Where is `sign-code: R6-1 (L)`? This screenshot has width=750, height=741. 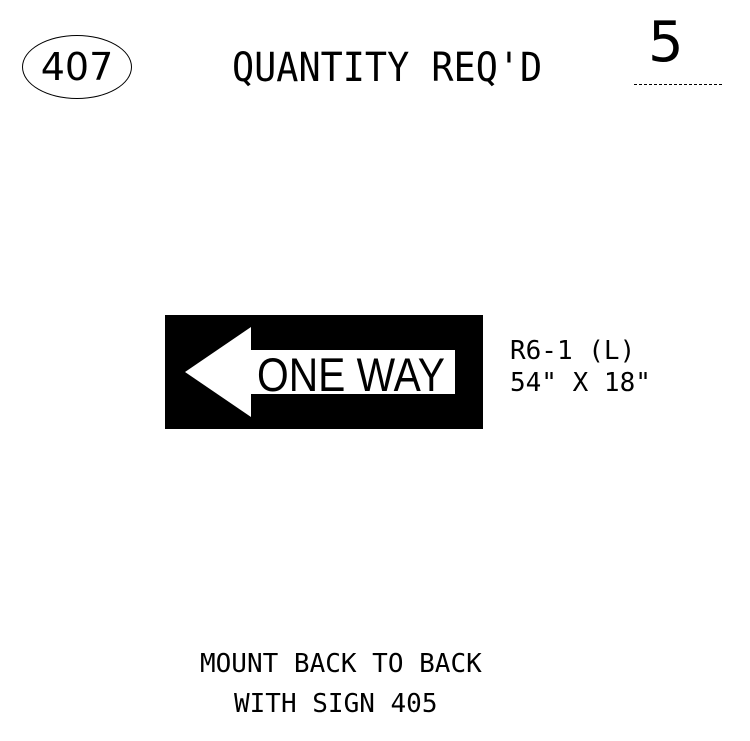 sign-code: R6-1 (L) is located at coordinates (573, 351).